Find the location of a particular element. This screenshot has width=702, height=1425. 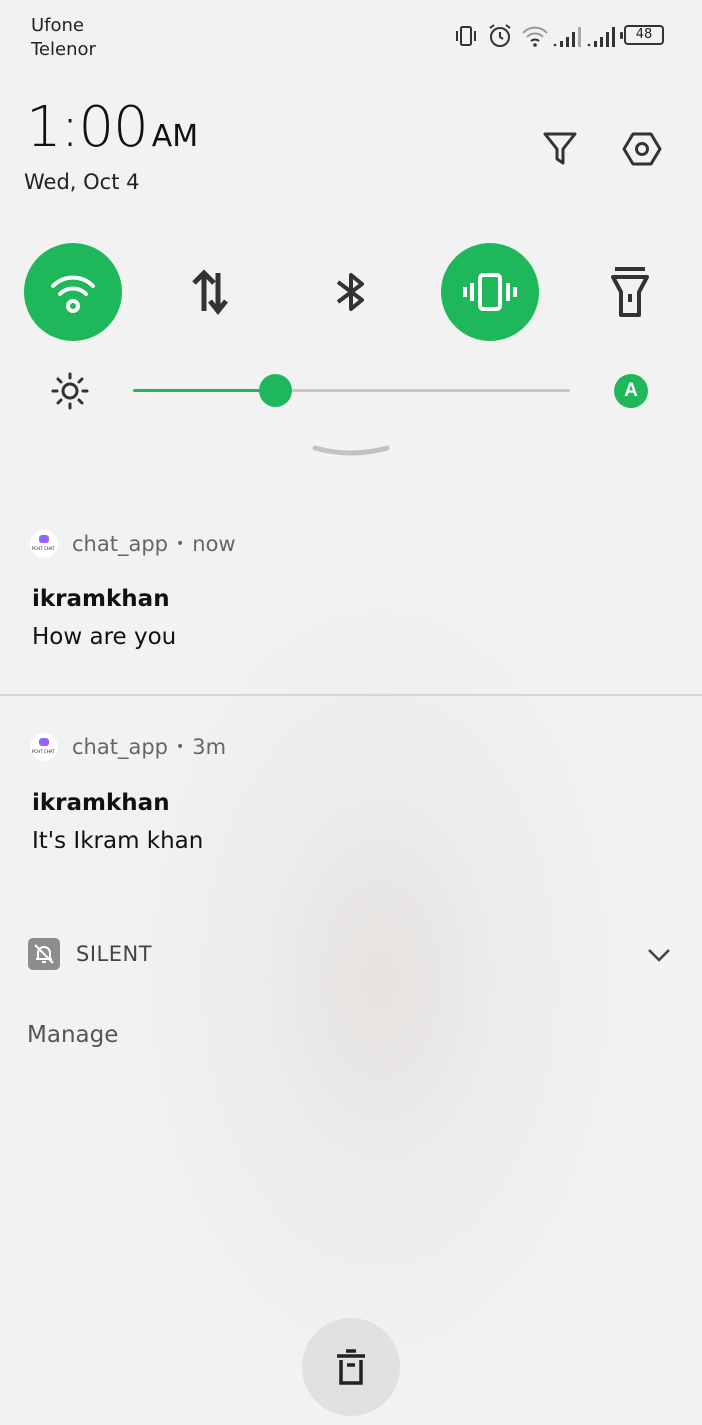

auto-brightness-button: A is located at coordinates (631, 391).